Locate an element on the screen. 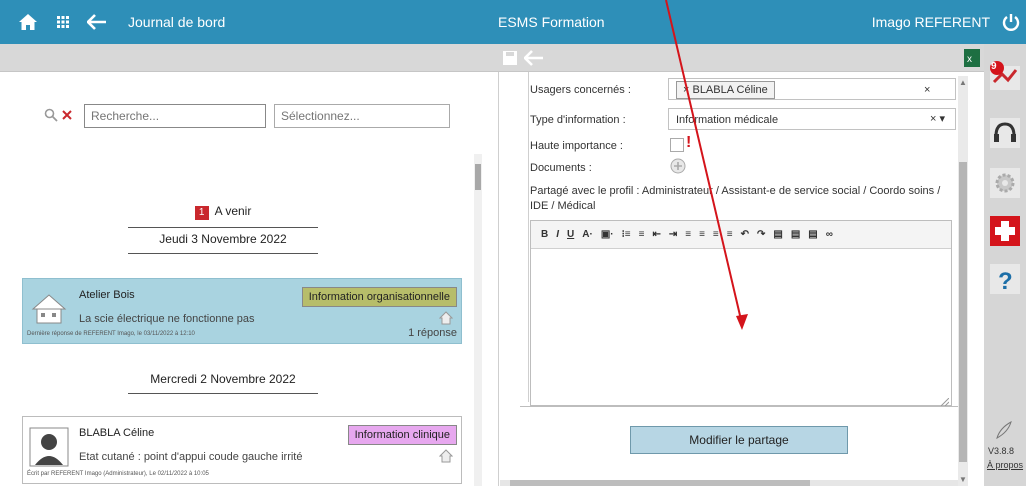 The height and width of the screenshot is (486, 1026). align-left-button: ≡ is located at coordinates (688, 234).